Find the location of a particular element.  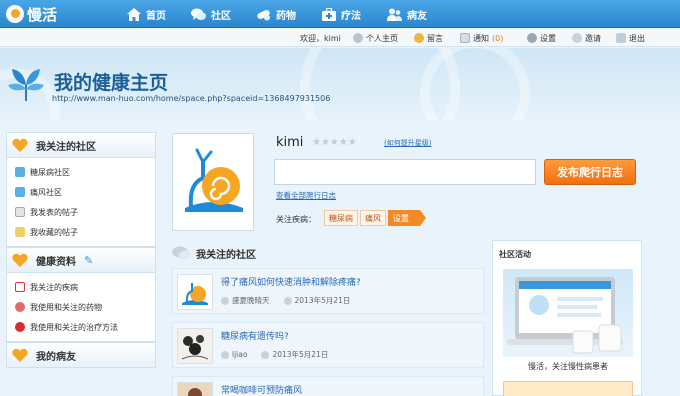

view-all-diaries-link: 查看全部爬行日志 is located at coordinates (306, 195).